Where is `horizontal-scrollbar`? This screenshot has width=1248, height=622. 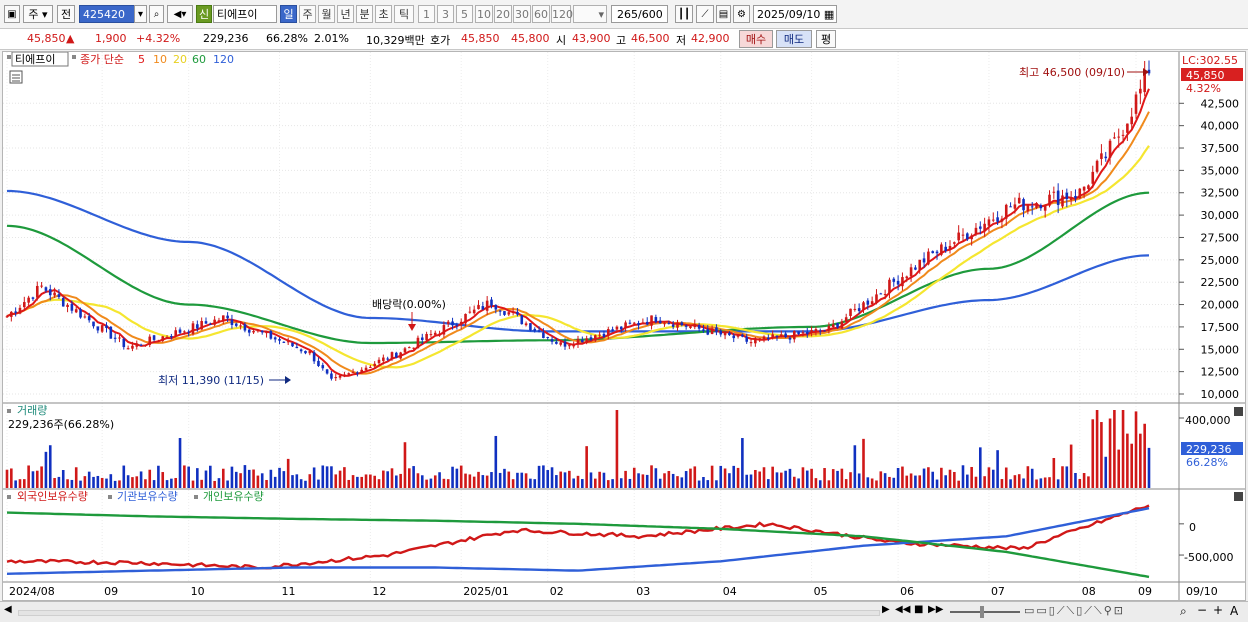
horizontal-scrollbar is located at coordinates (449, 613).